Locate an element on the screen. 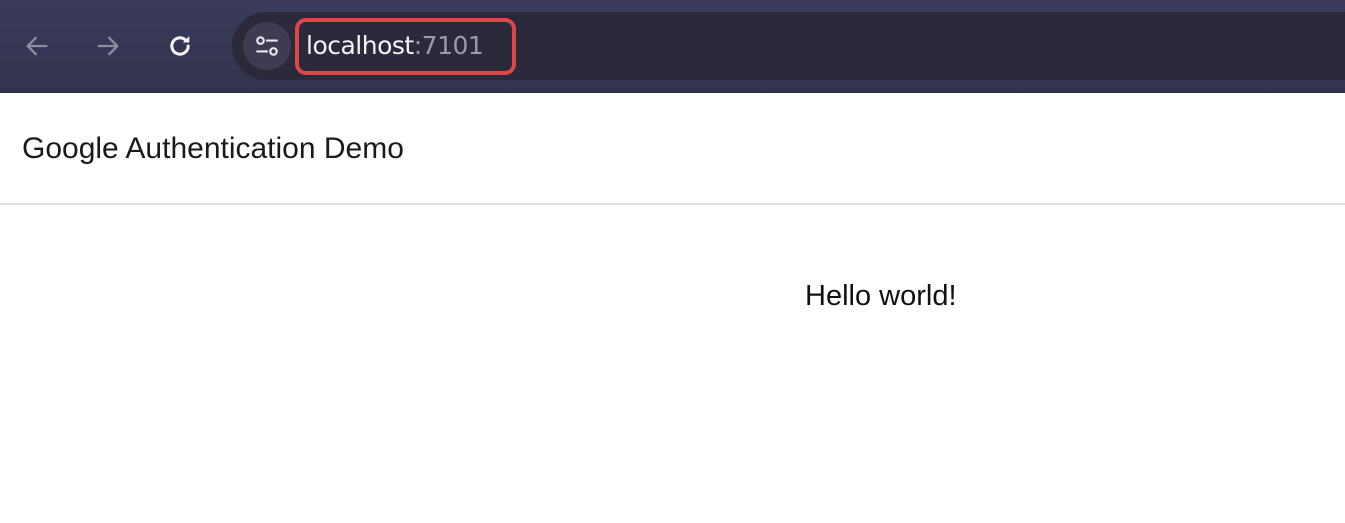 This screenshot has width=1345, height=523. arrow-right-icon is located at coordinates (108, 46).